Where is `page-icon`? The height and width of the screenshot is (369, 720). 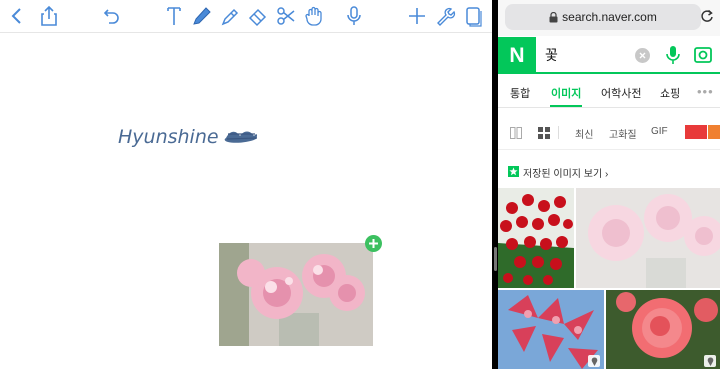 page-icon is located at coordinates (473, 16).